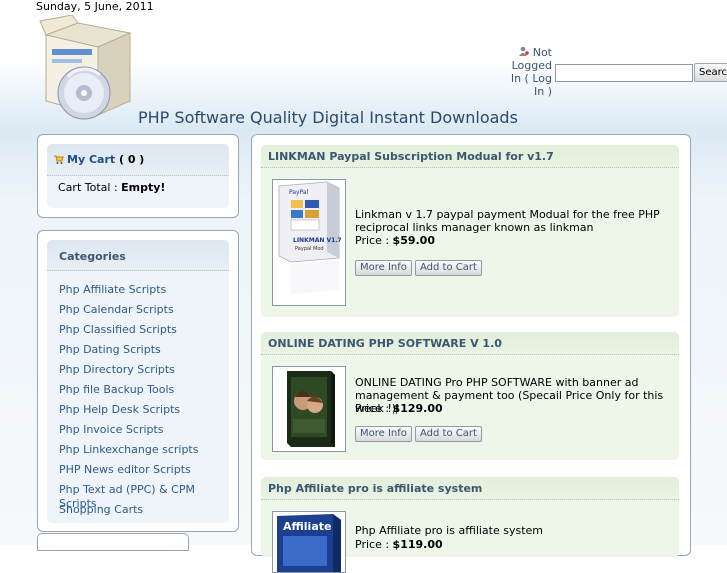 The image size is (727, 573). What do you see at coordinates (131, 159) in the screenshot?
I see `cart-count: ( 0 )` at bounding box center [131, 159].